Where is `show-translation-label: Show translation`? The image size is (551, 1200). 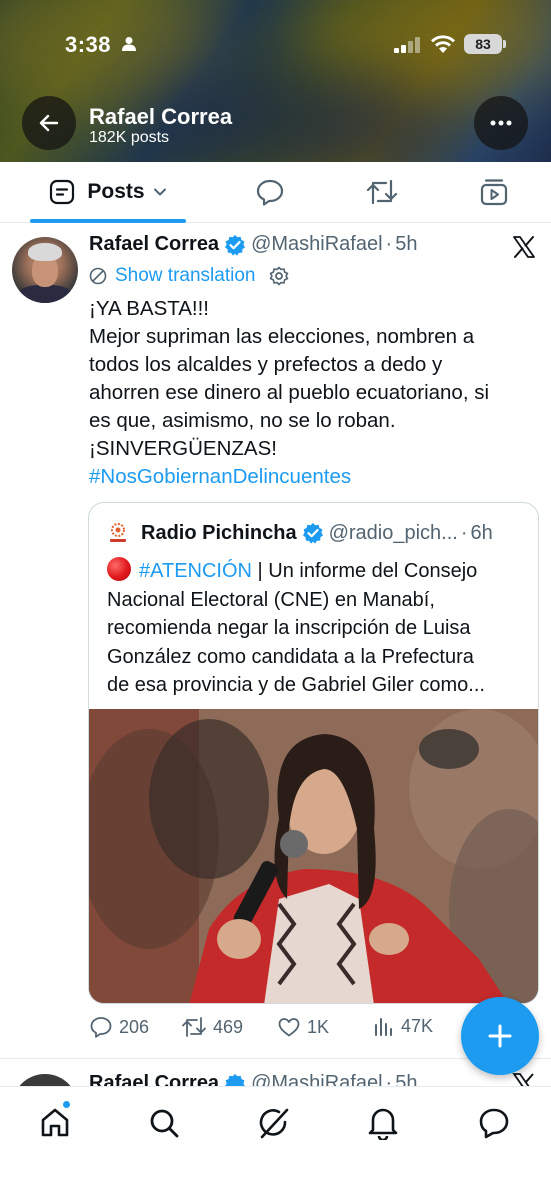 show-translation-label: Show translation is located at coordinates (185, 276).